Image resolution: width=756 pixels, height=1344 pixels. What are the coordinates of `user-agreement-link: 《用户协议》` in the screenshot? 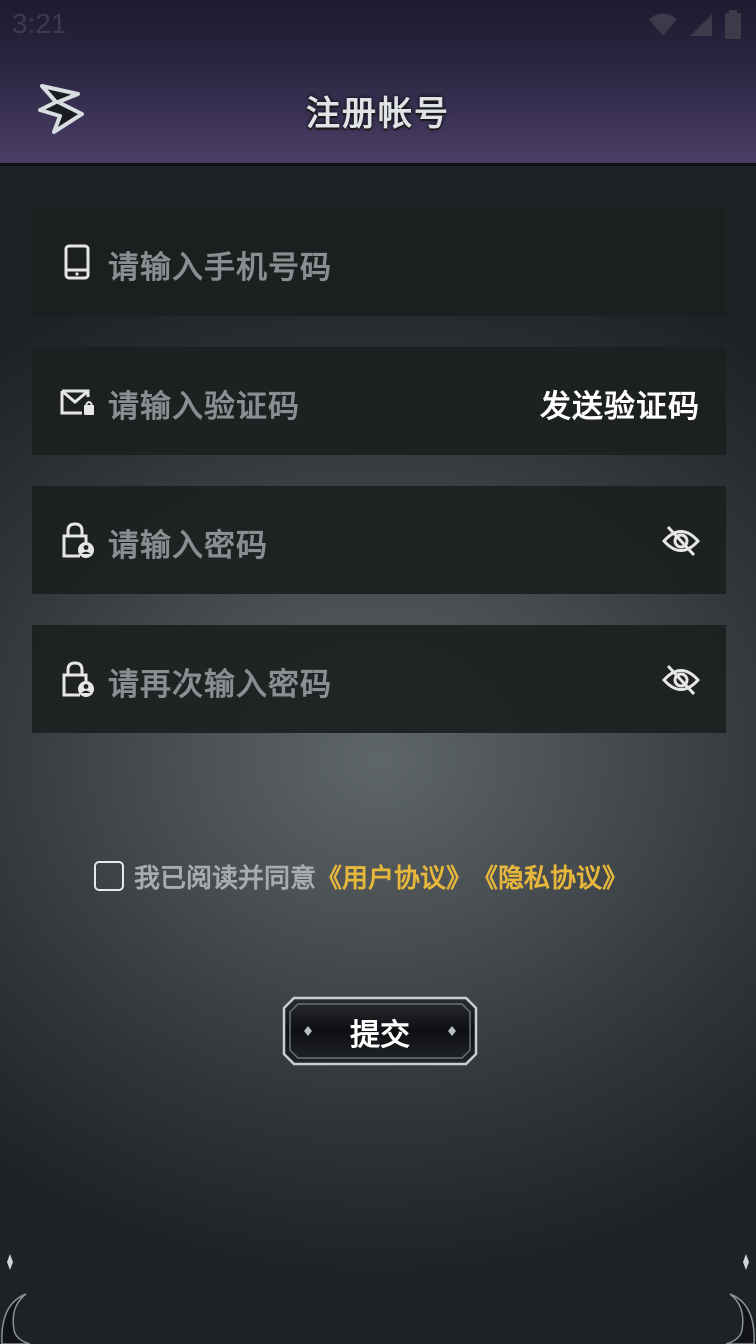 It's located at (394, 876).